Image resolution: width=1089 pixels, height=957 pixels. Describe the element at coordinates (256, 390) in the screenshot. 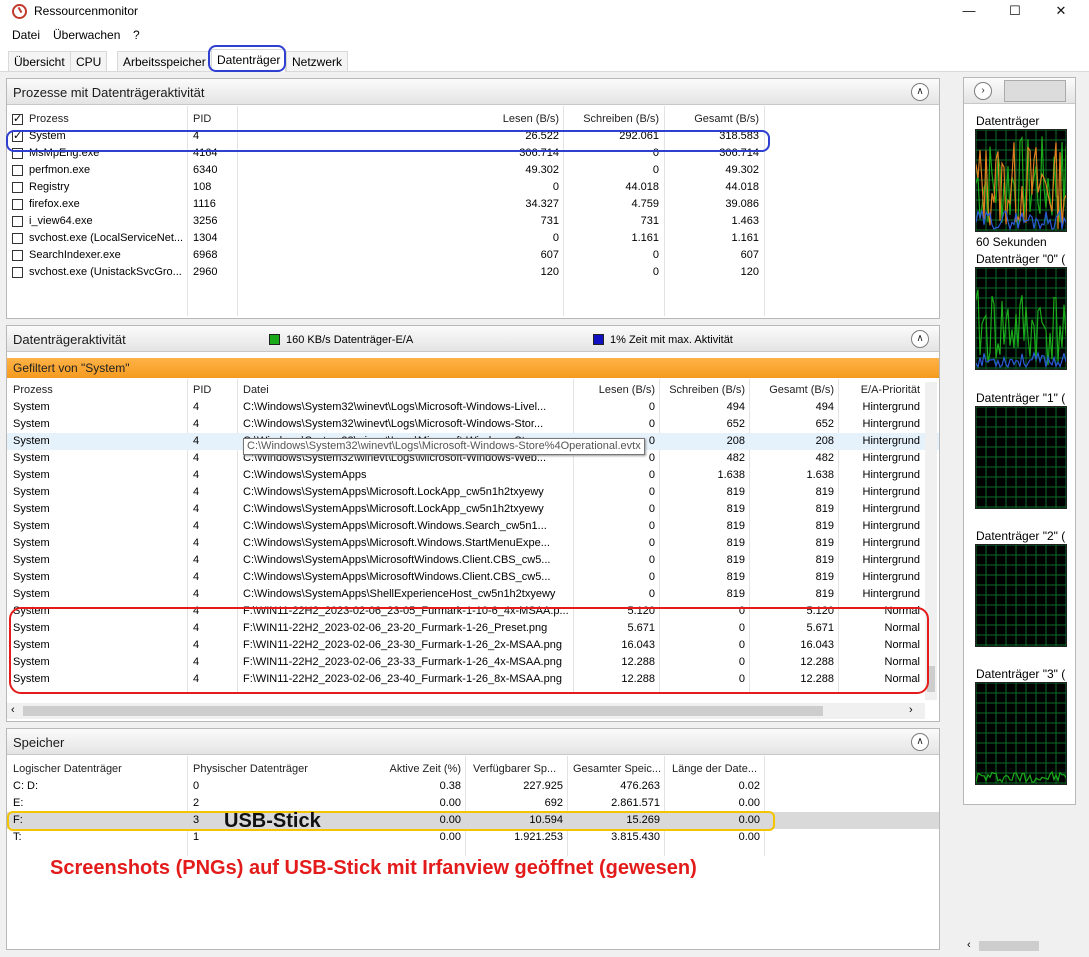

I see `col-header-datei: Datei` at that location.